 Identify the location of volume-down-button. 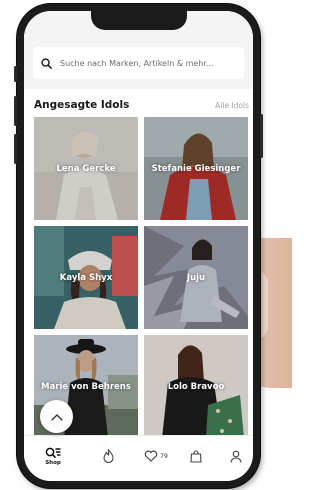
(15, 149).